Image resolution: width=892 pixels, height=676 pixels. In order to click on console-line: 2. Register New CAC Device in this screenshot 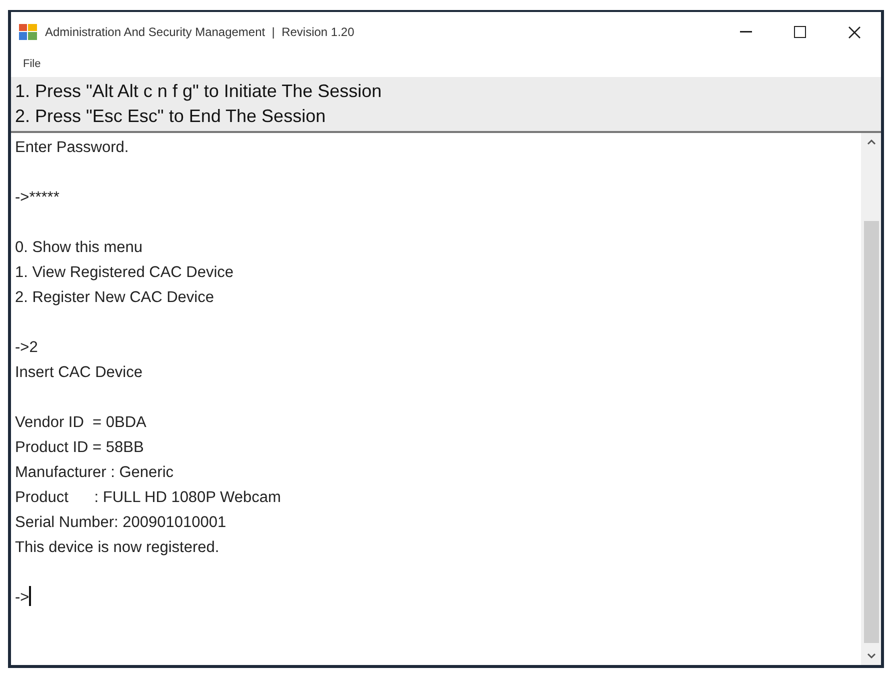, I will do `click(114, 298)`.